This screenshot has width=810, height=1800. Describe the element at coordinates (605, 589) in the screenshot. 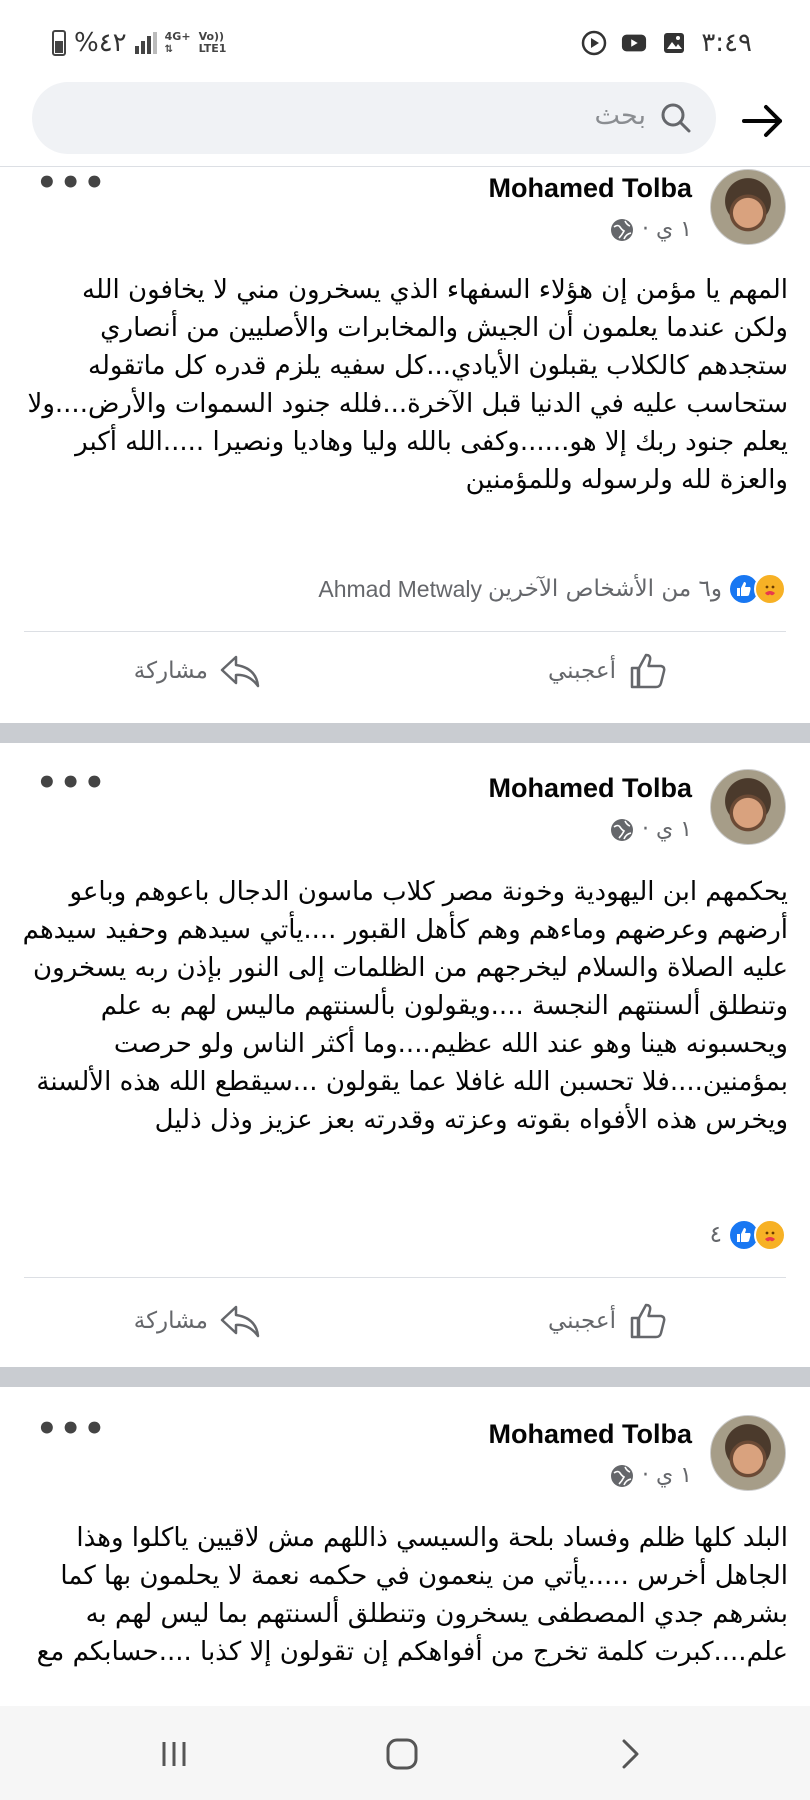

I see `reactions-others: و٦ من الأشخاص الآخرين` at that location.